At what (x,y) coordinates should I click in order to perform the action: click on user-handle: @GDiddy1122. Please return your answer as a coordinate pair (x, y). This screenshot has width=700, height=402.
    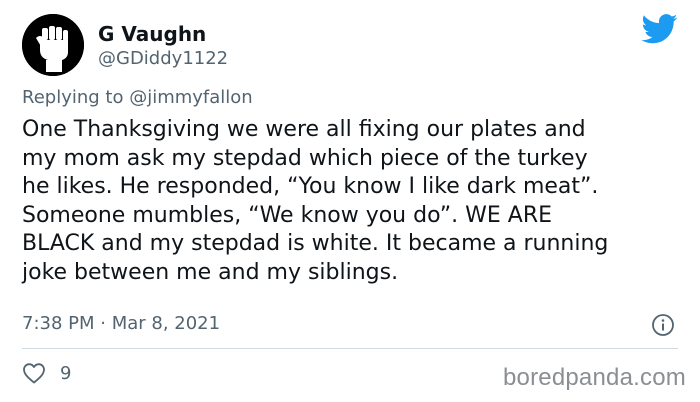
    Looking at the image, I should click on (163, 58).